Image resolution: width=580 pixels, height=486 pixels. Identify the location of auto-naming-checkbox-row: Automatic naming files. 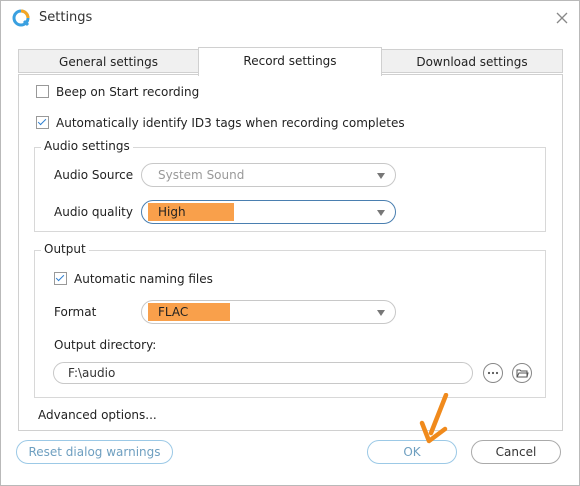
(133, 279).